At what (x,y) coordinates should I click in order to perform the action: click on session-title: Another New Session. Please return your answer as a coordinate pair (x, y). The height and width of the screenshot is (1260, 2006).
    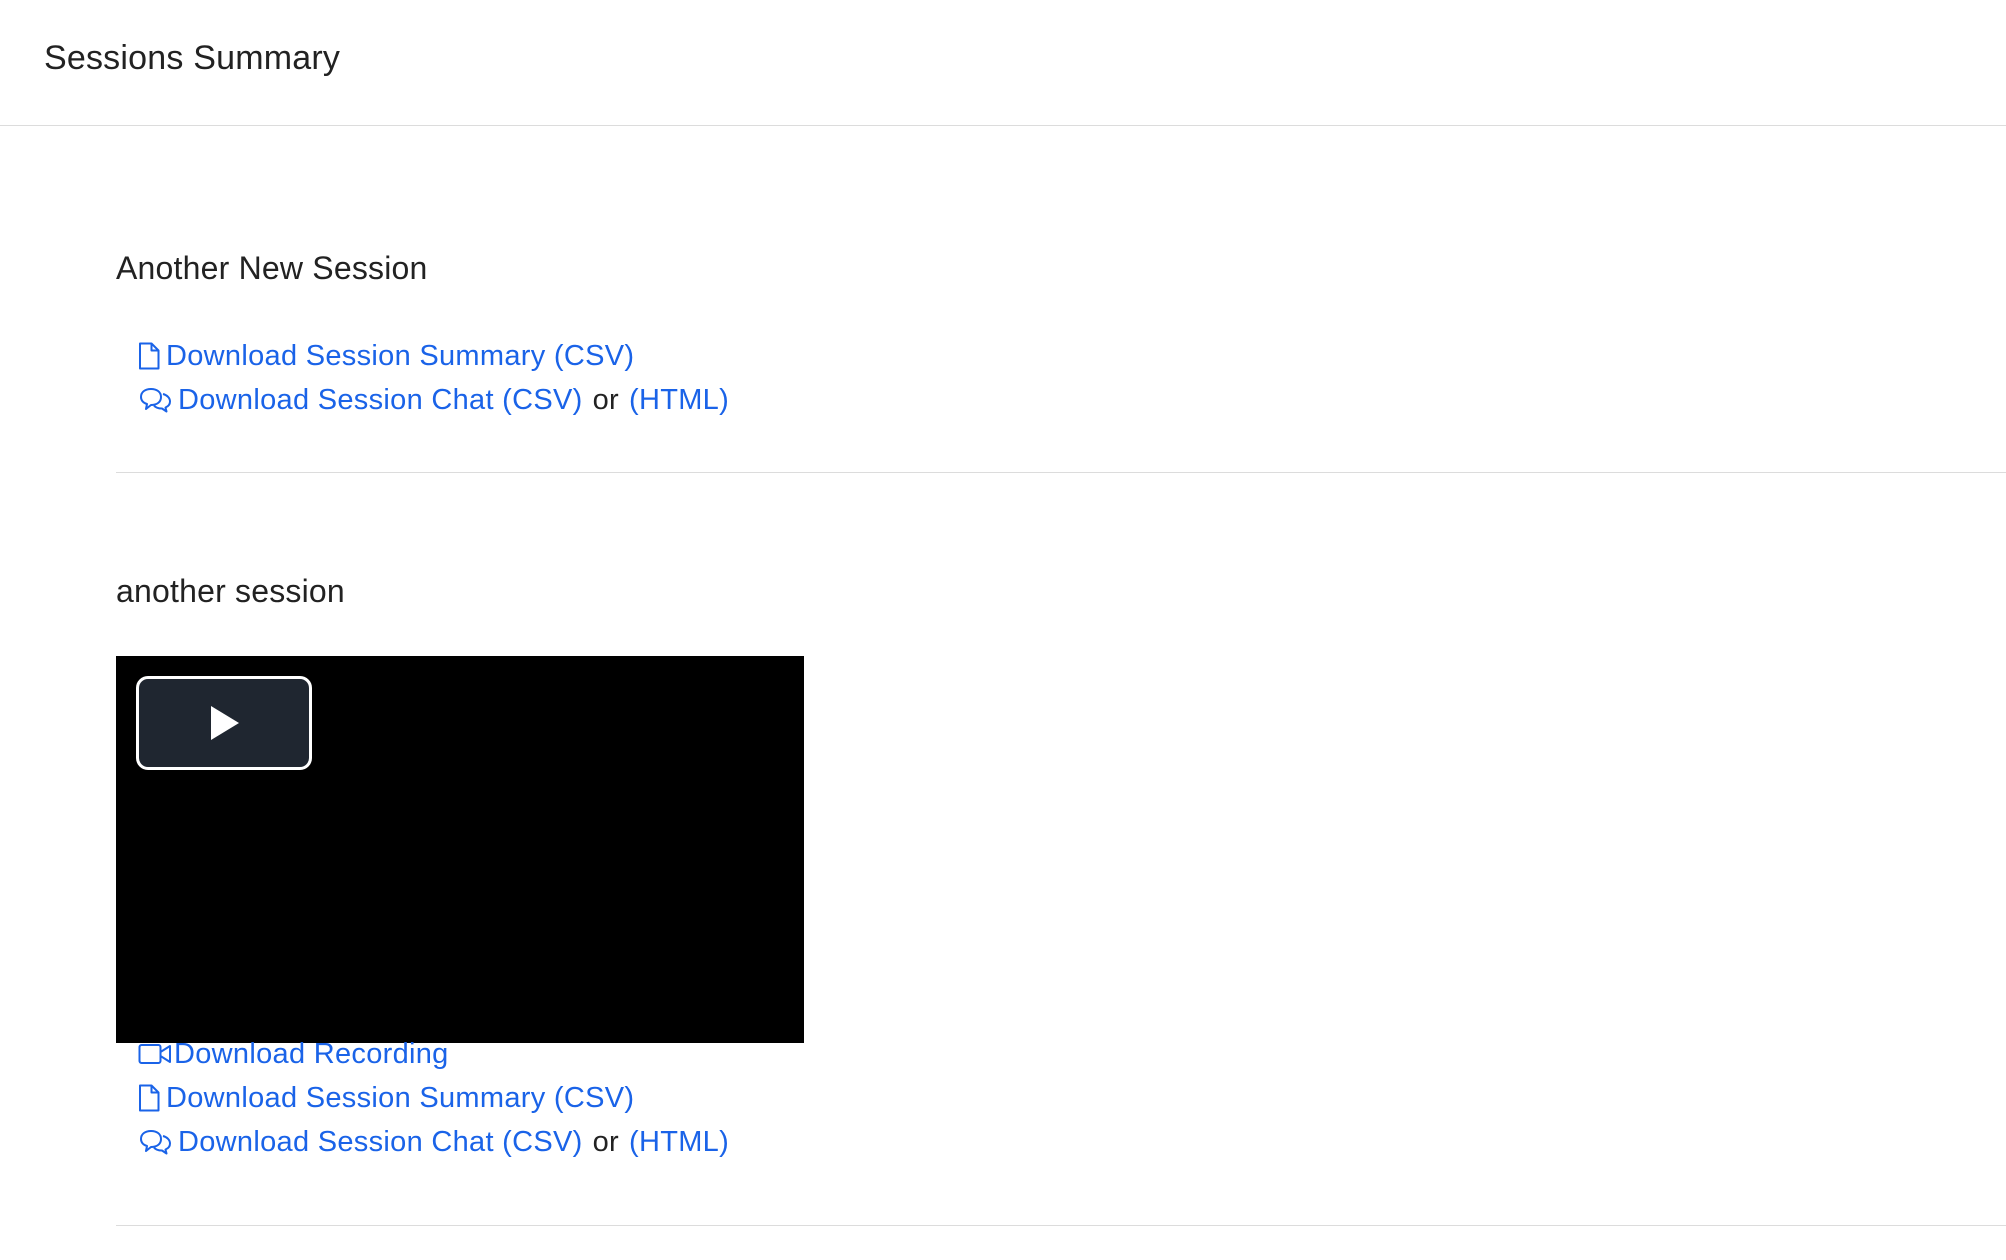
    Looking at the image, I should click on (272, 268).